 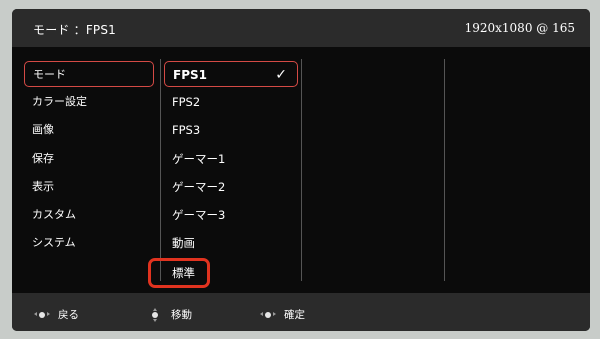 I want to click on mode-option-fps1: FPS1 ✓, so click(x=231, y=74).